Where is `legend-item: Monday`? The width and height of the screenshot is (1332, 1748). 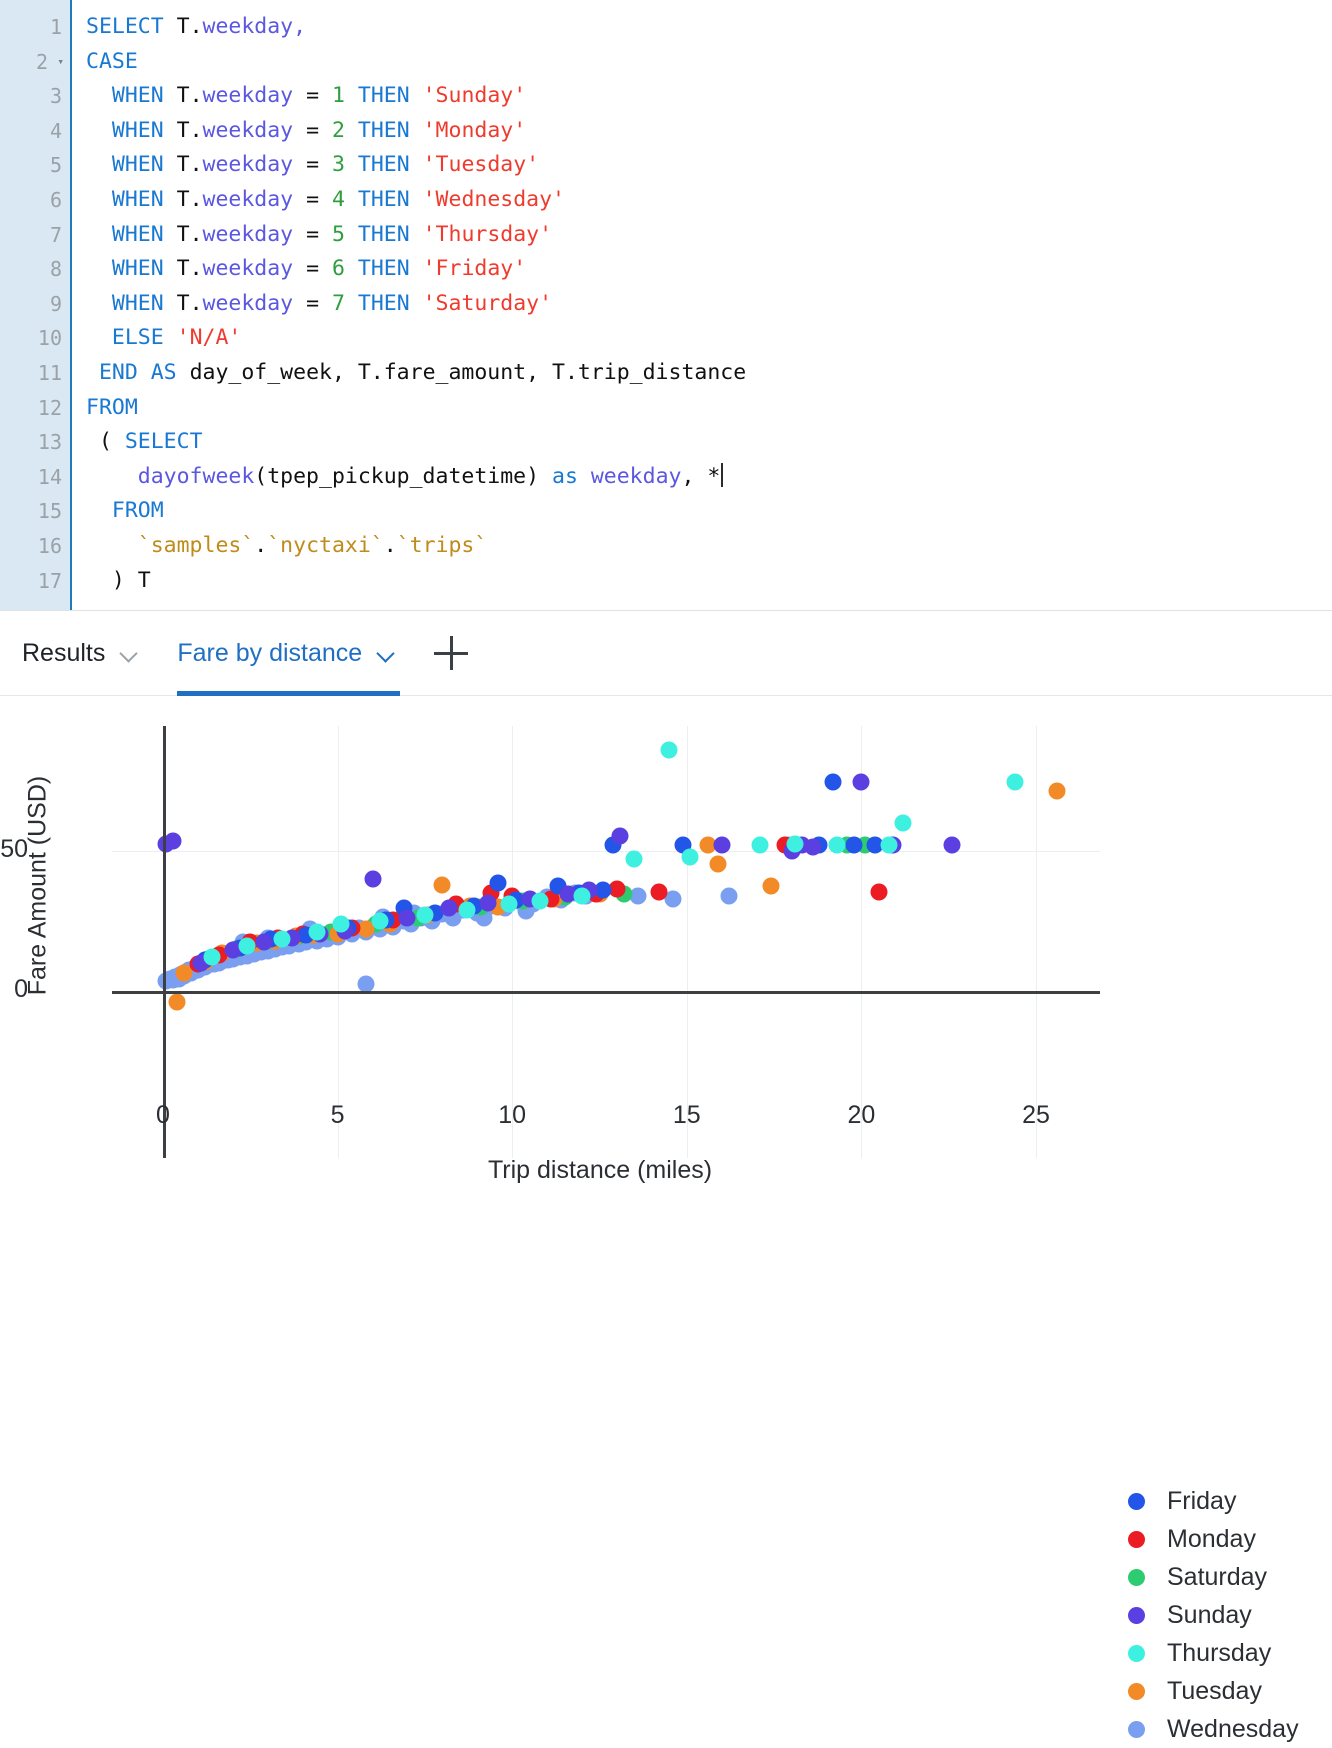
legend-item: Monday is located at coordinates (1230, 1539).